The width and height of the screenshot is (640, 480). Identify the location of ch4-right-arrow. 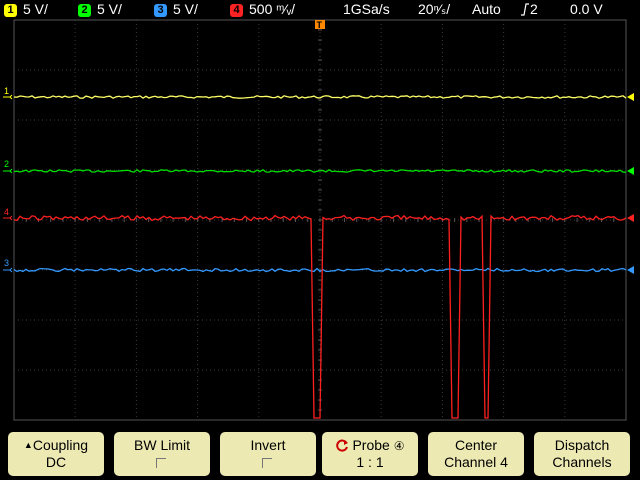
(630, 218).